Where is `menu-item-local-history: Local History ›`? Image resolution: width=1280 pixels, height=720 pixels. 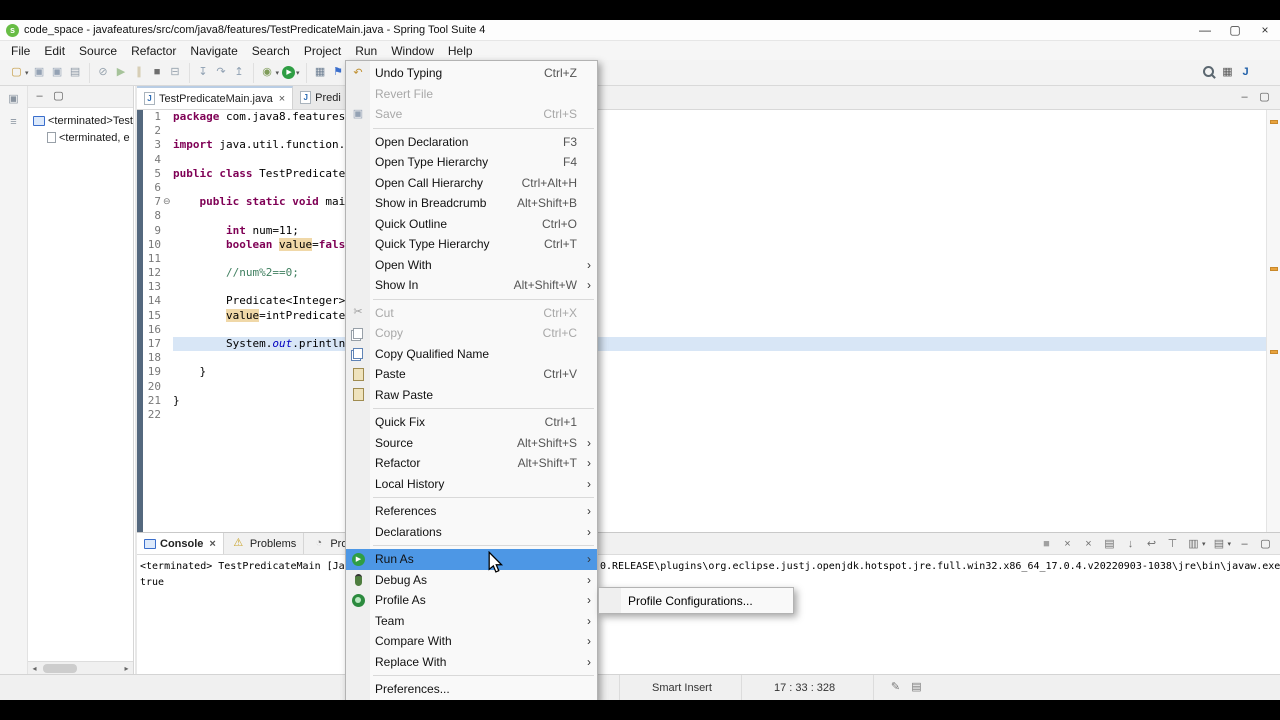
menu-item-local-history: Local History › is located at coordinates (471, 484).